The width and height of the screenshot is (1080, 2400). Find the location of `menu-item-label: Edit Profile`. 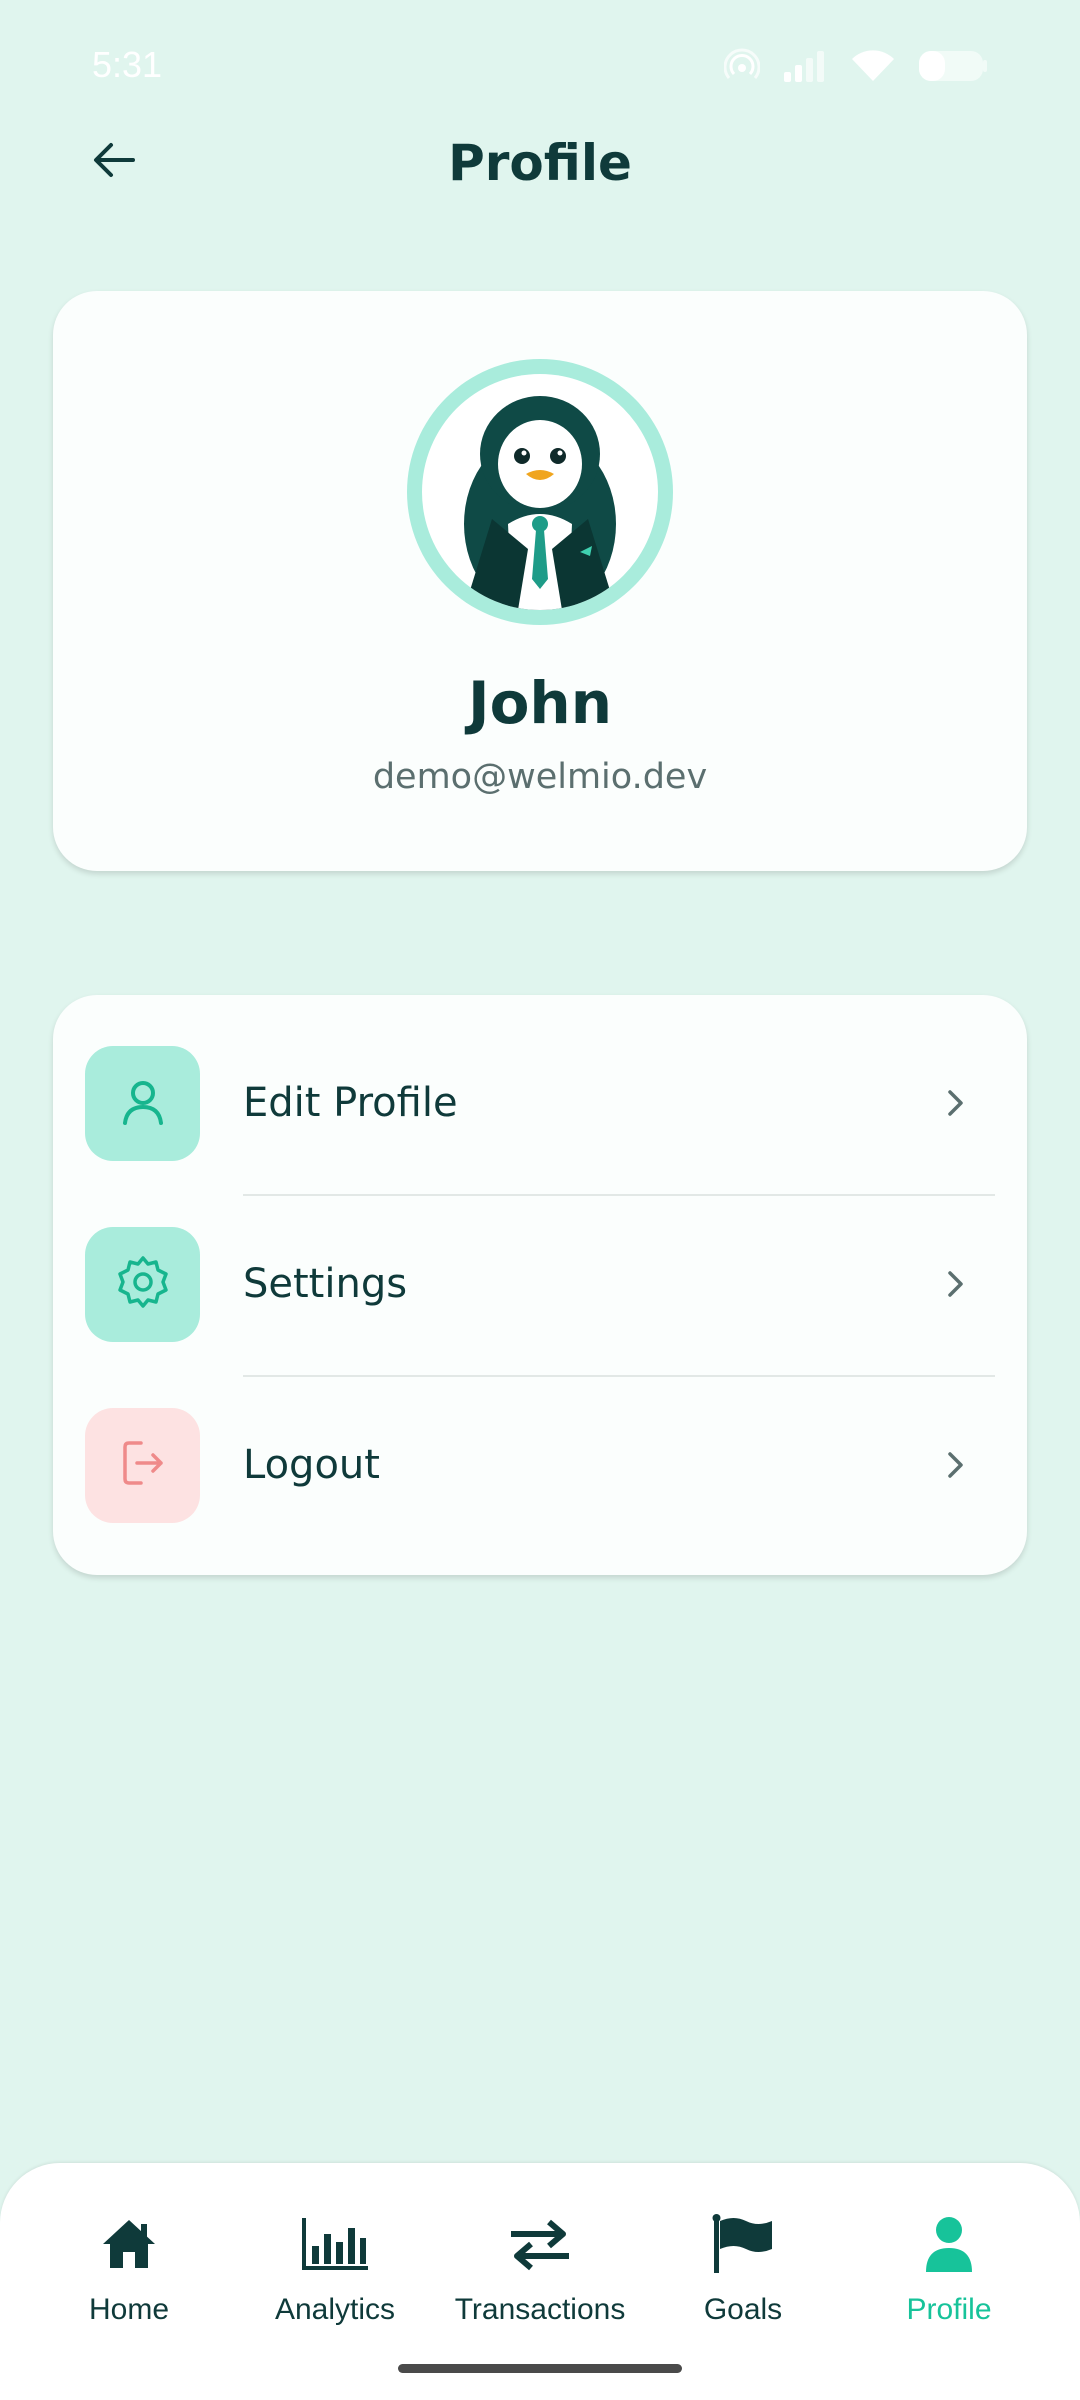

menu-item-label: Edit Profile is located at coordinates (350, 1103).